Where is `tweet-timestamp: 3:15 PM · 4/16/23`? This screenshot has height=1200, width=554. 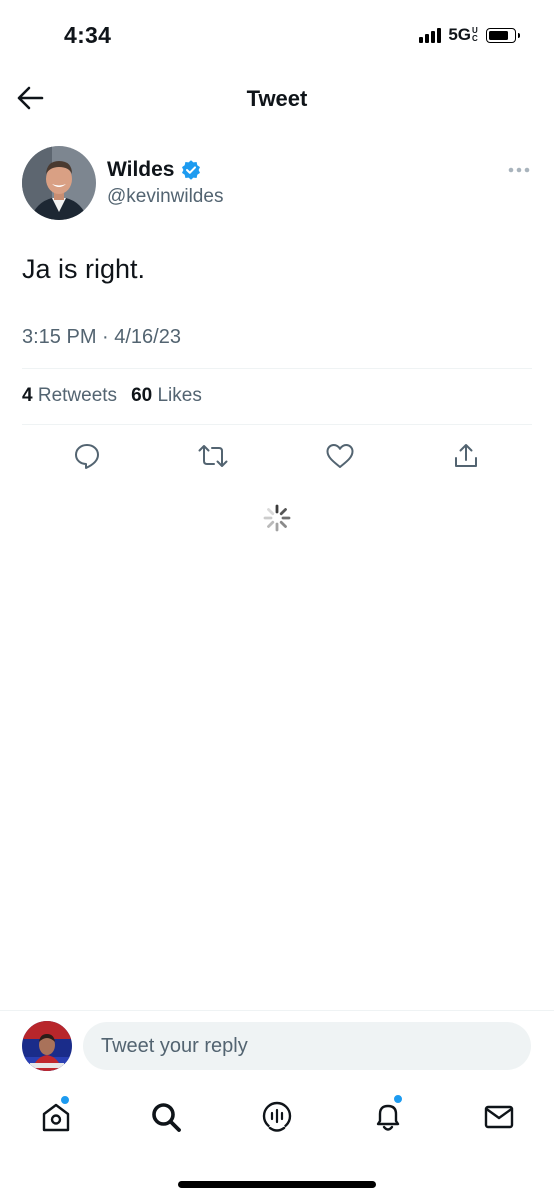
tweet-timestamp: 3:15 PM · 4/16/23 is located at coordinates (101, 337).